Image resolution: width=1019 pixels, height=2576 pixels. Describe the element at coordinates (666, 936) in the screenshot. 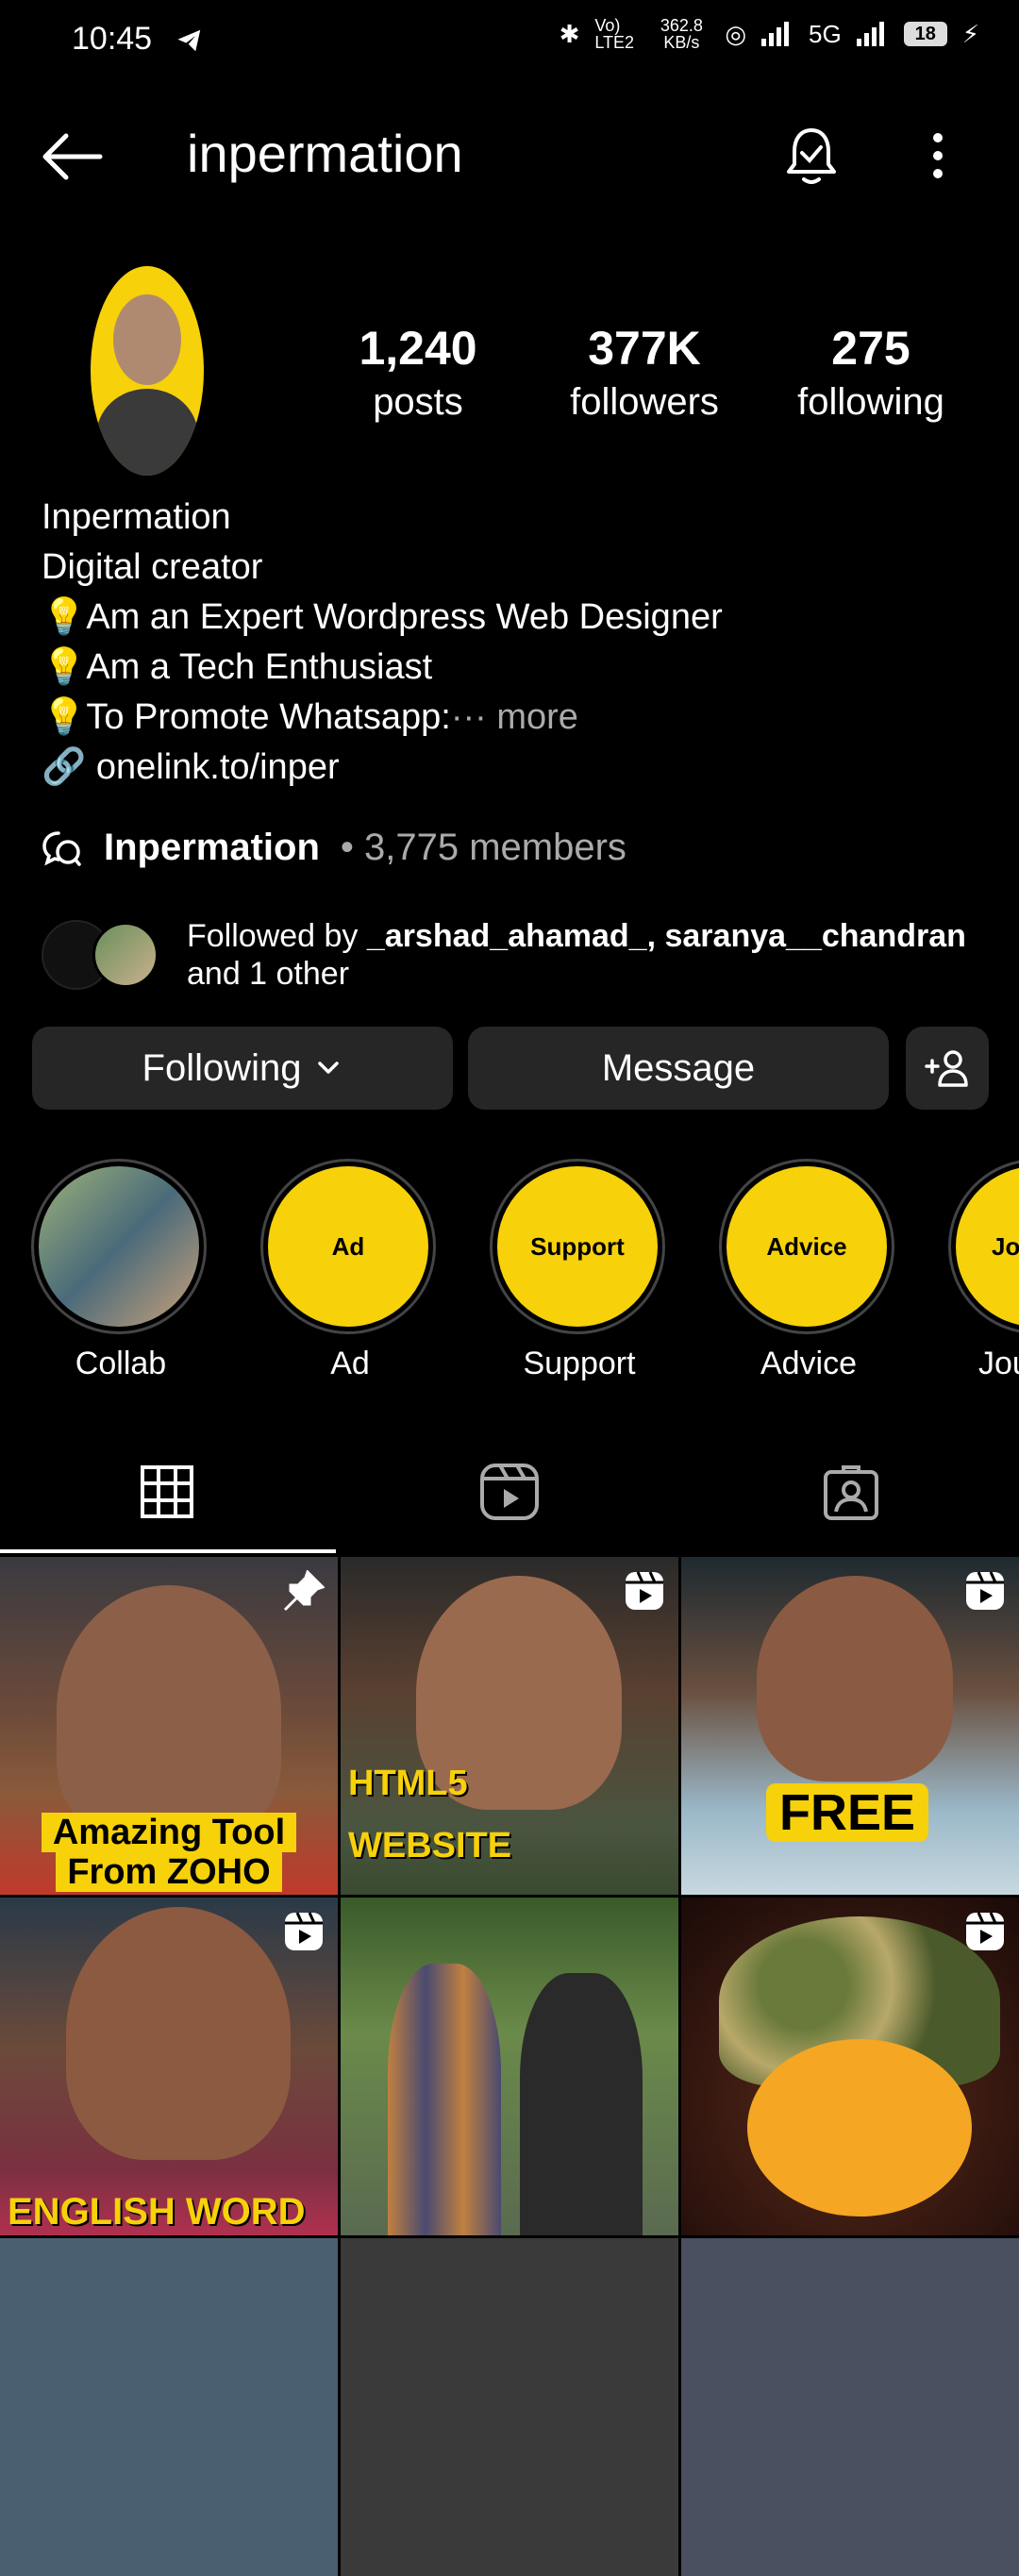

I see `mutual-usernames: _arshad_ahamad_, saranya__chandran` at that location.